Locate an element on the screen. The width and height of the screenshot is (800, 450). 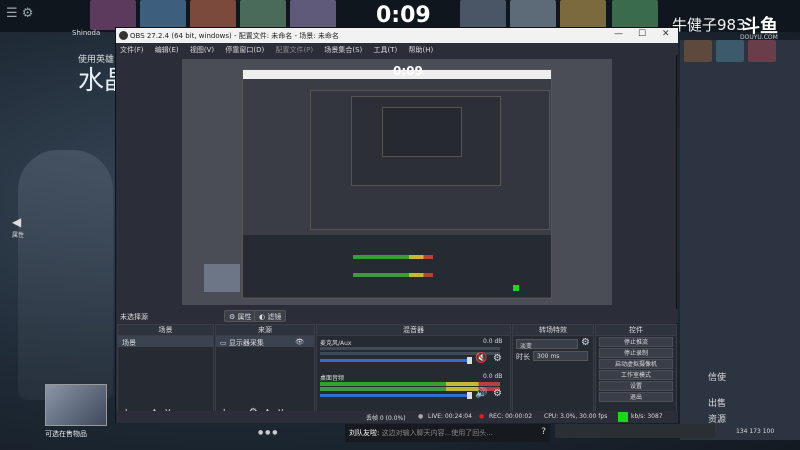
controls-dock: 控件 停止推流 停止录制 启动虚拟摄像机 工作室模式 设置 退出 is located at coordinates (636, 373).